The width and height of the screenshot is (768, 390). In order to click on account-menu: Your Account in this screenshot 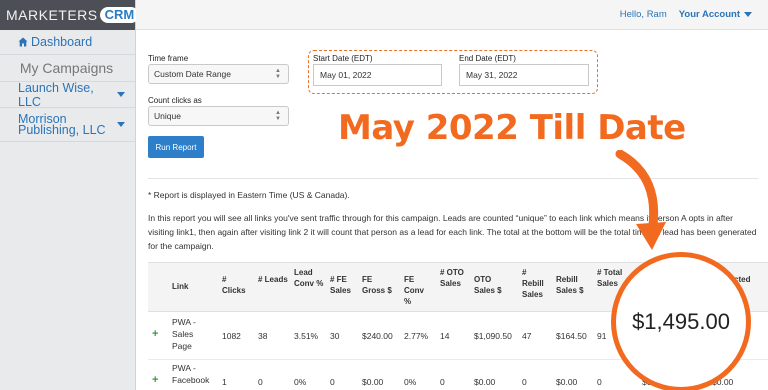, I will do `click(715, 14)`.